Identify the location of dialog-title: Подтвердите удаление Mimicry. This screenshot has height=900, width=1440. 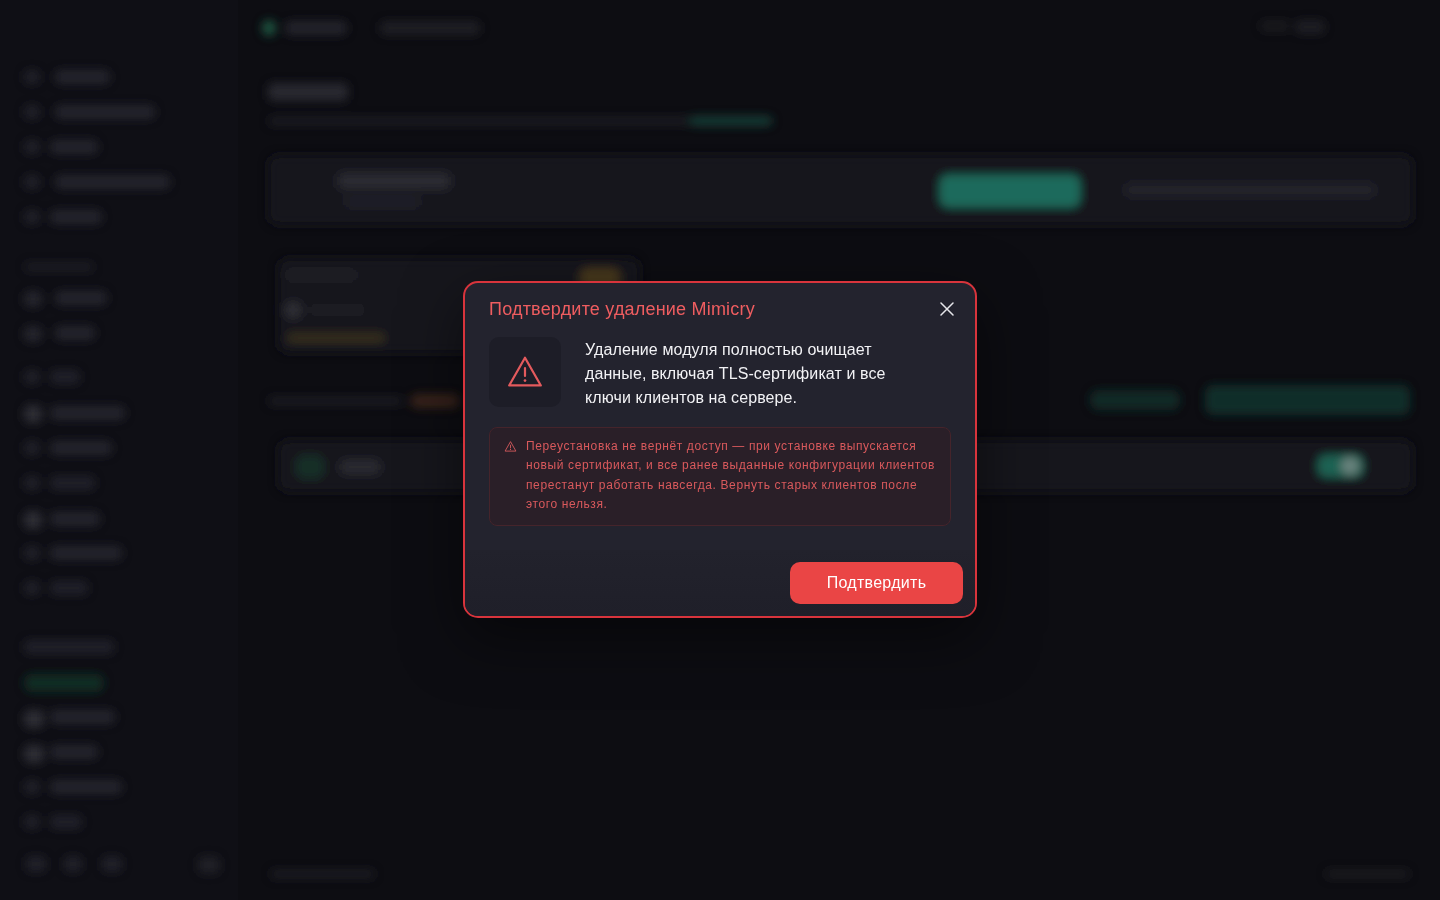
(622, 309).